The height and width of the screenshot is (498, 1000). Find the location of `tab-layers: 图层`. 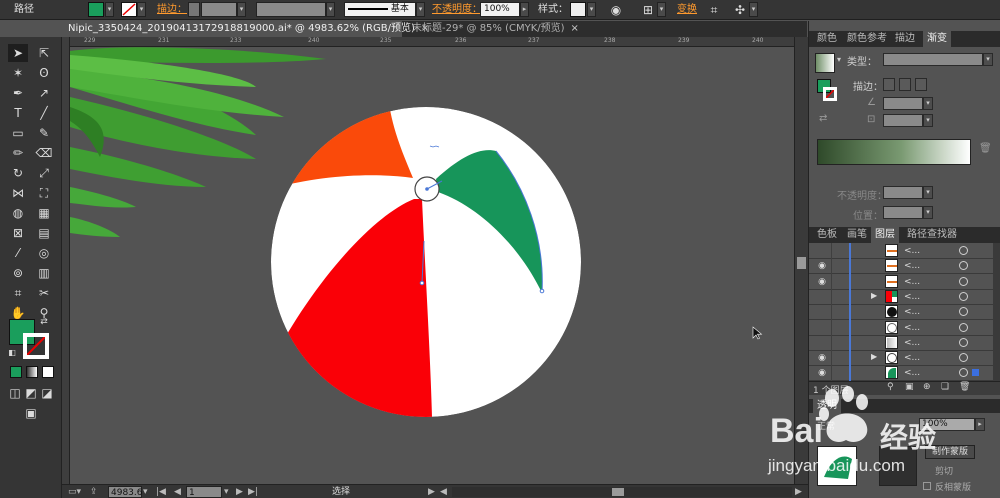

tab-layers: 图层 is located at coordinates (885, 235).